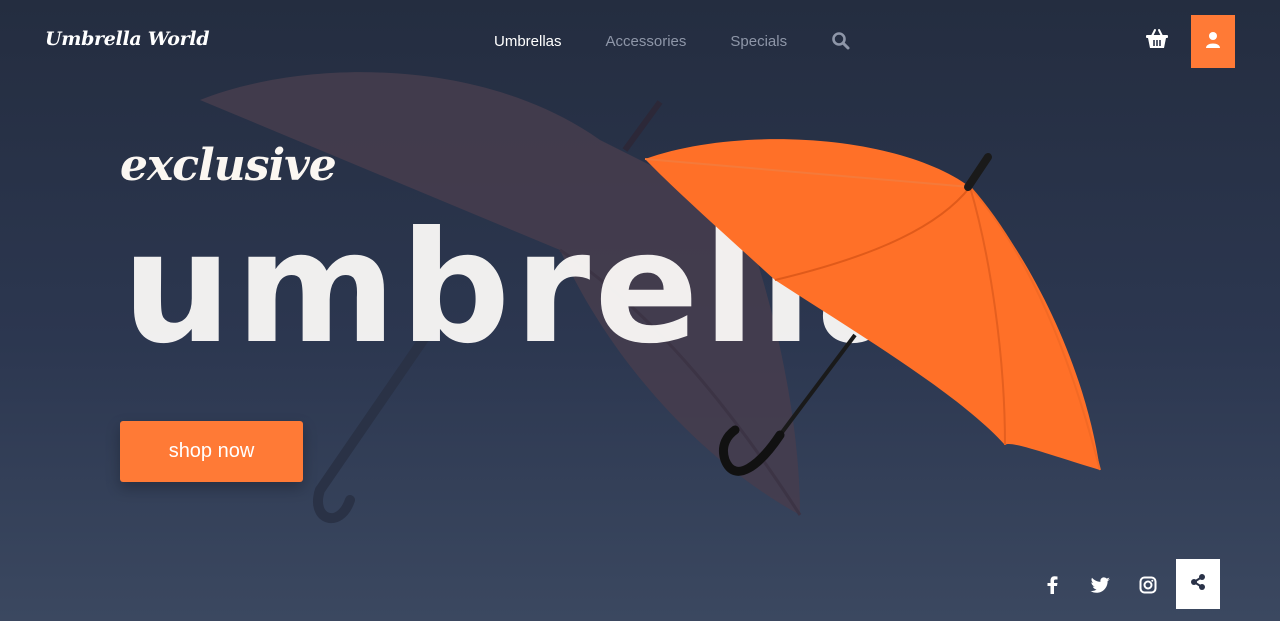 This screenshot has width=1280, height=621. I want to click on nav-item-accessories: Accessories, so click(646, 41).